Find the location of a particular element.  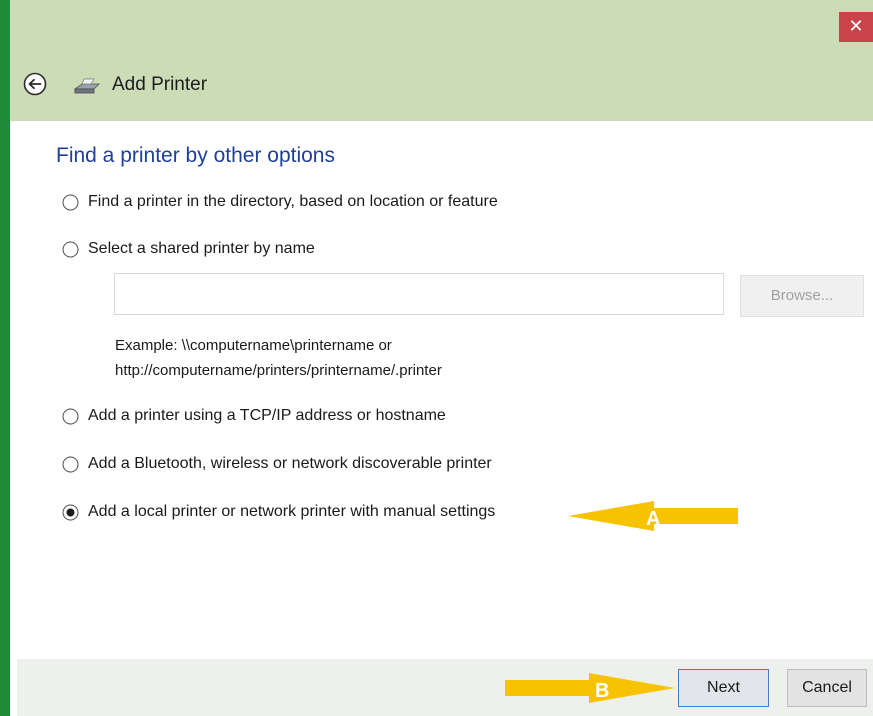

close-icon: ✕ is located at coordinates (856, 26).